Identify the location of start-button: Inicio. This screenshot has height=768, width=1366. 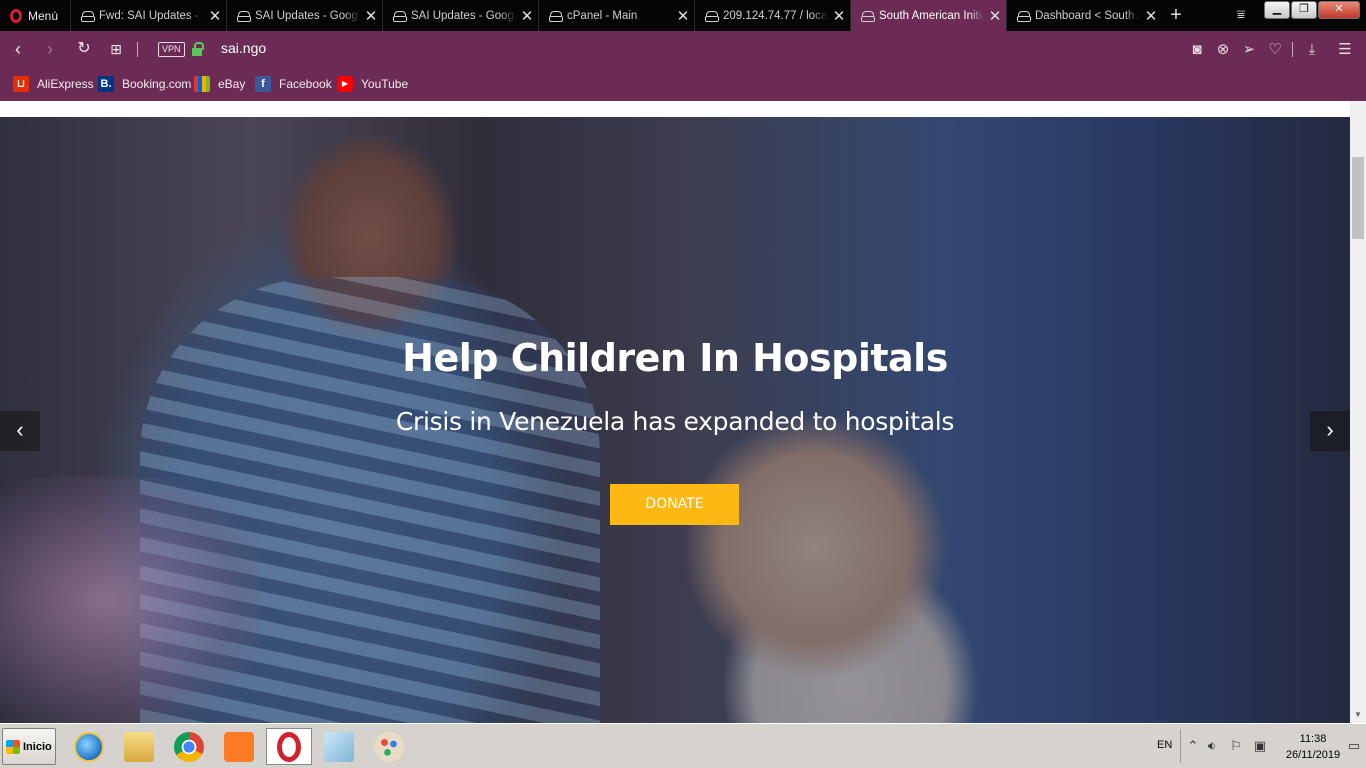
(29, 746).